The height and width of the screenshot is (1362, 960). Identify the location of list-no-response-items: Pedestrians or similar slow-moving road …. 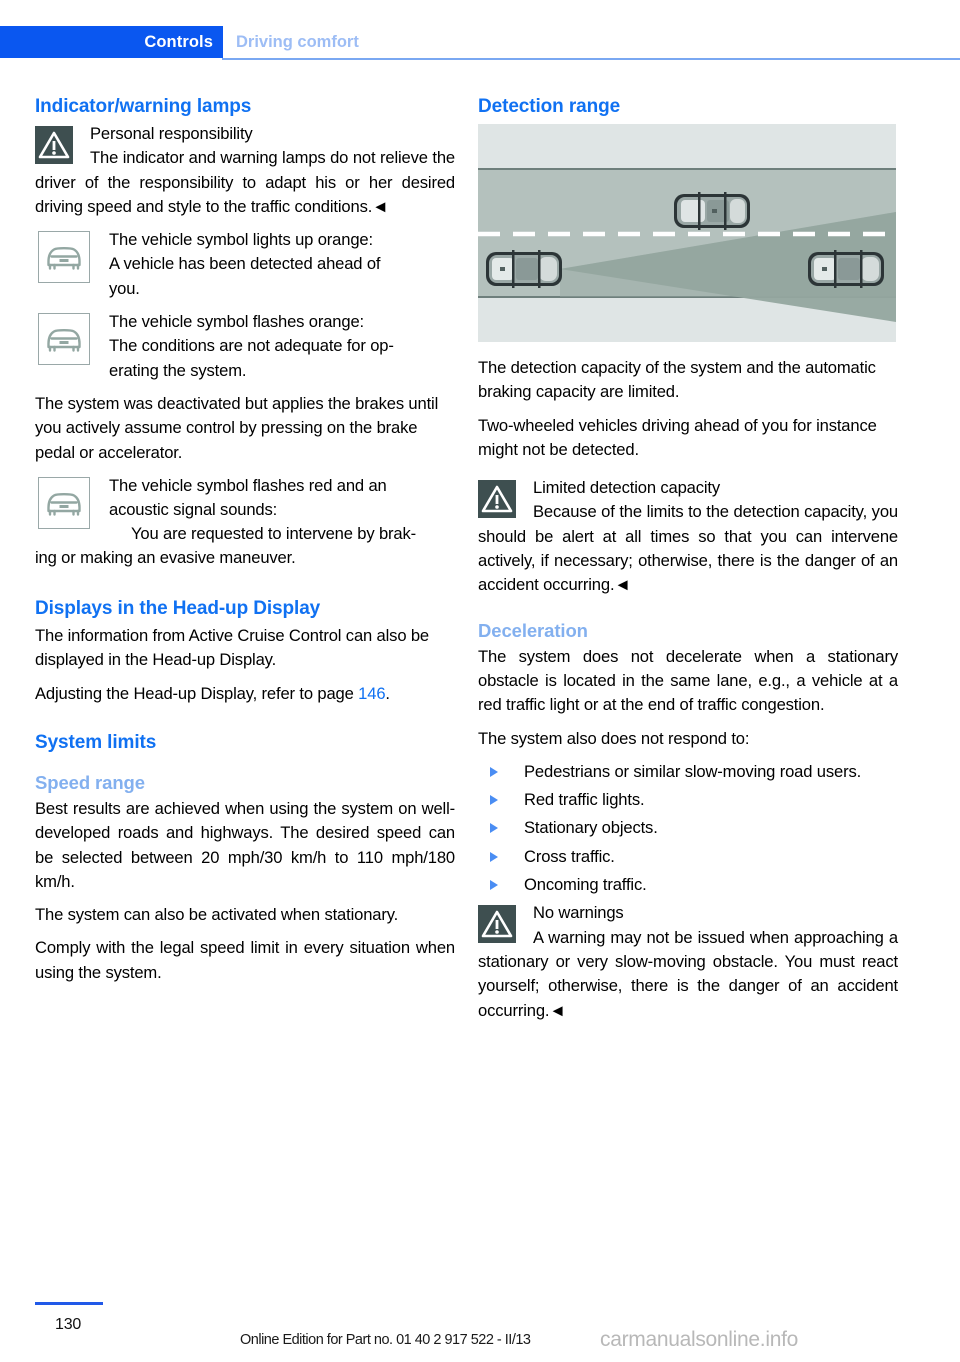
(688, 828).